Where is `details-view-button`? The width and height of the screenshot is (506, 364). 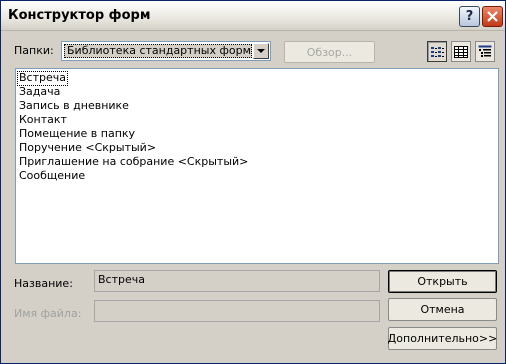
details-view-button is located at coordinates (485, 51).